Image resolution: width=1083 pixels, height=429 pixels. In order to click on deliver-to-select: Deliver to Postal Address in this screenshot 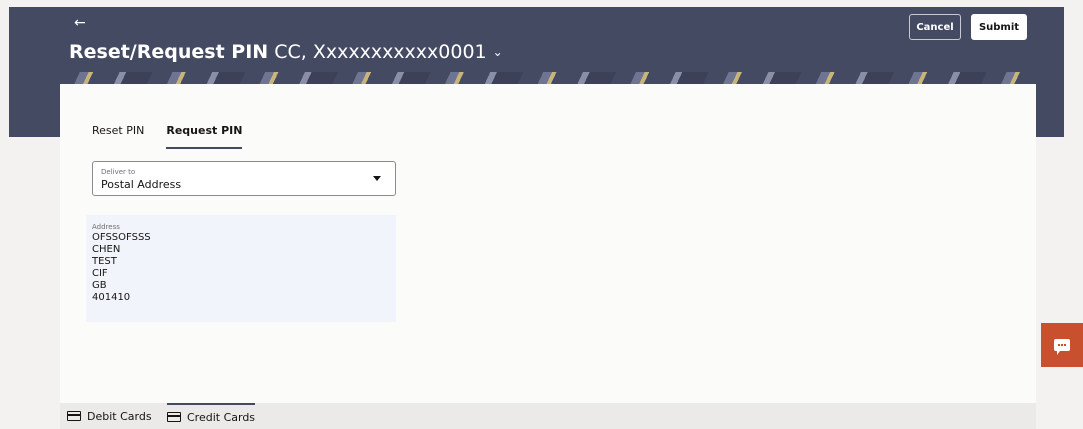, I will do `click(244, 178)`.